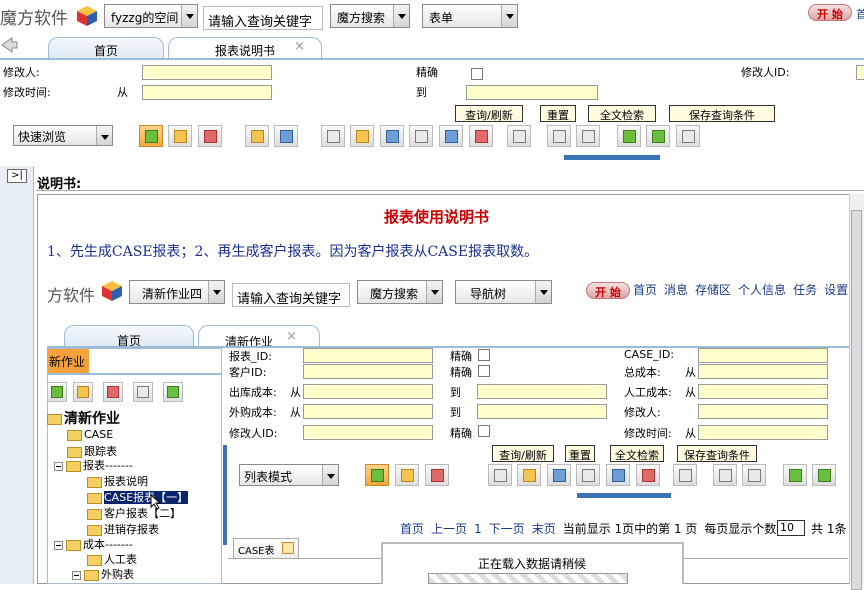 This screenshot has width=864, height=590. Describe the element at coordinates (559, 475) in the screenshot. I see `inner-notes-icon` at that location.